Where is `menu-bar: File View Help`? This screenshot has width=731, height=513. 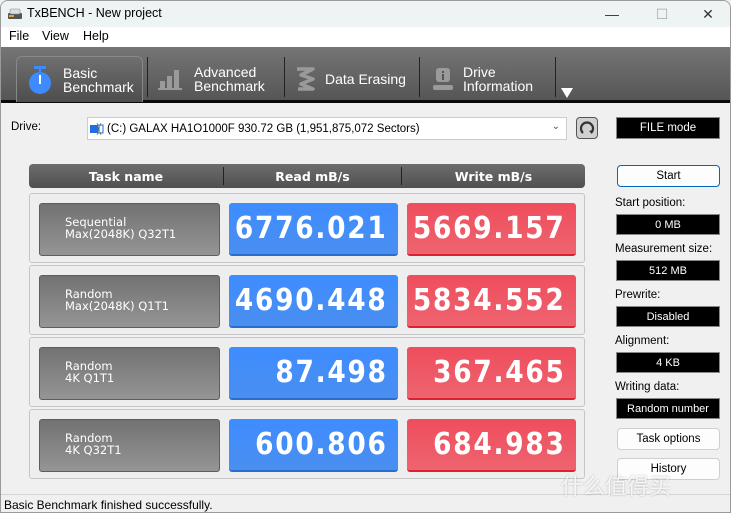
menu-bar: File View Help is located at coordinates (365, 37).